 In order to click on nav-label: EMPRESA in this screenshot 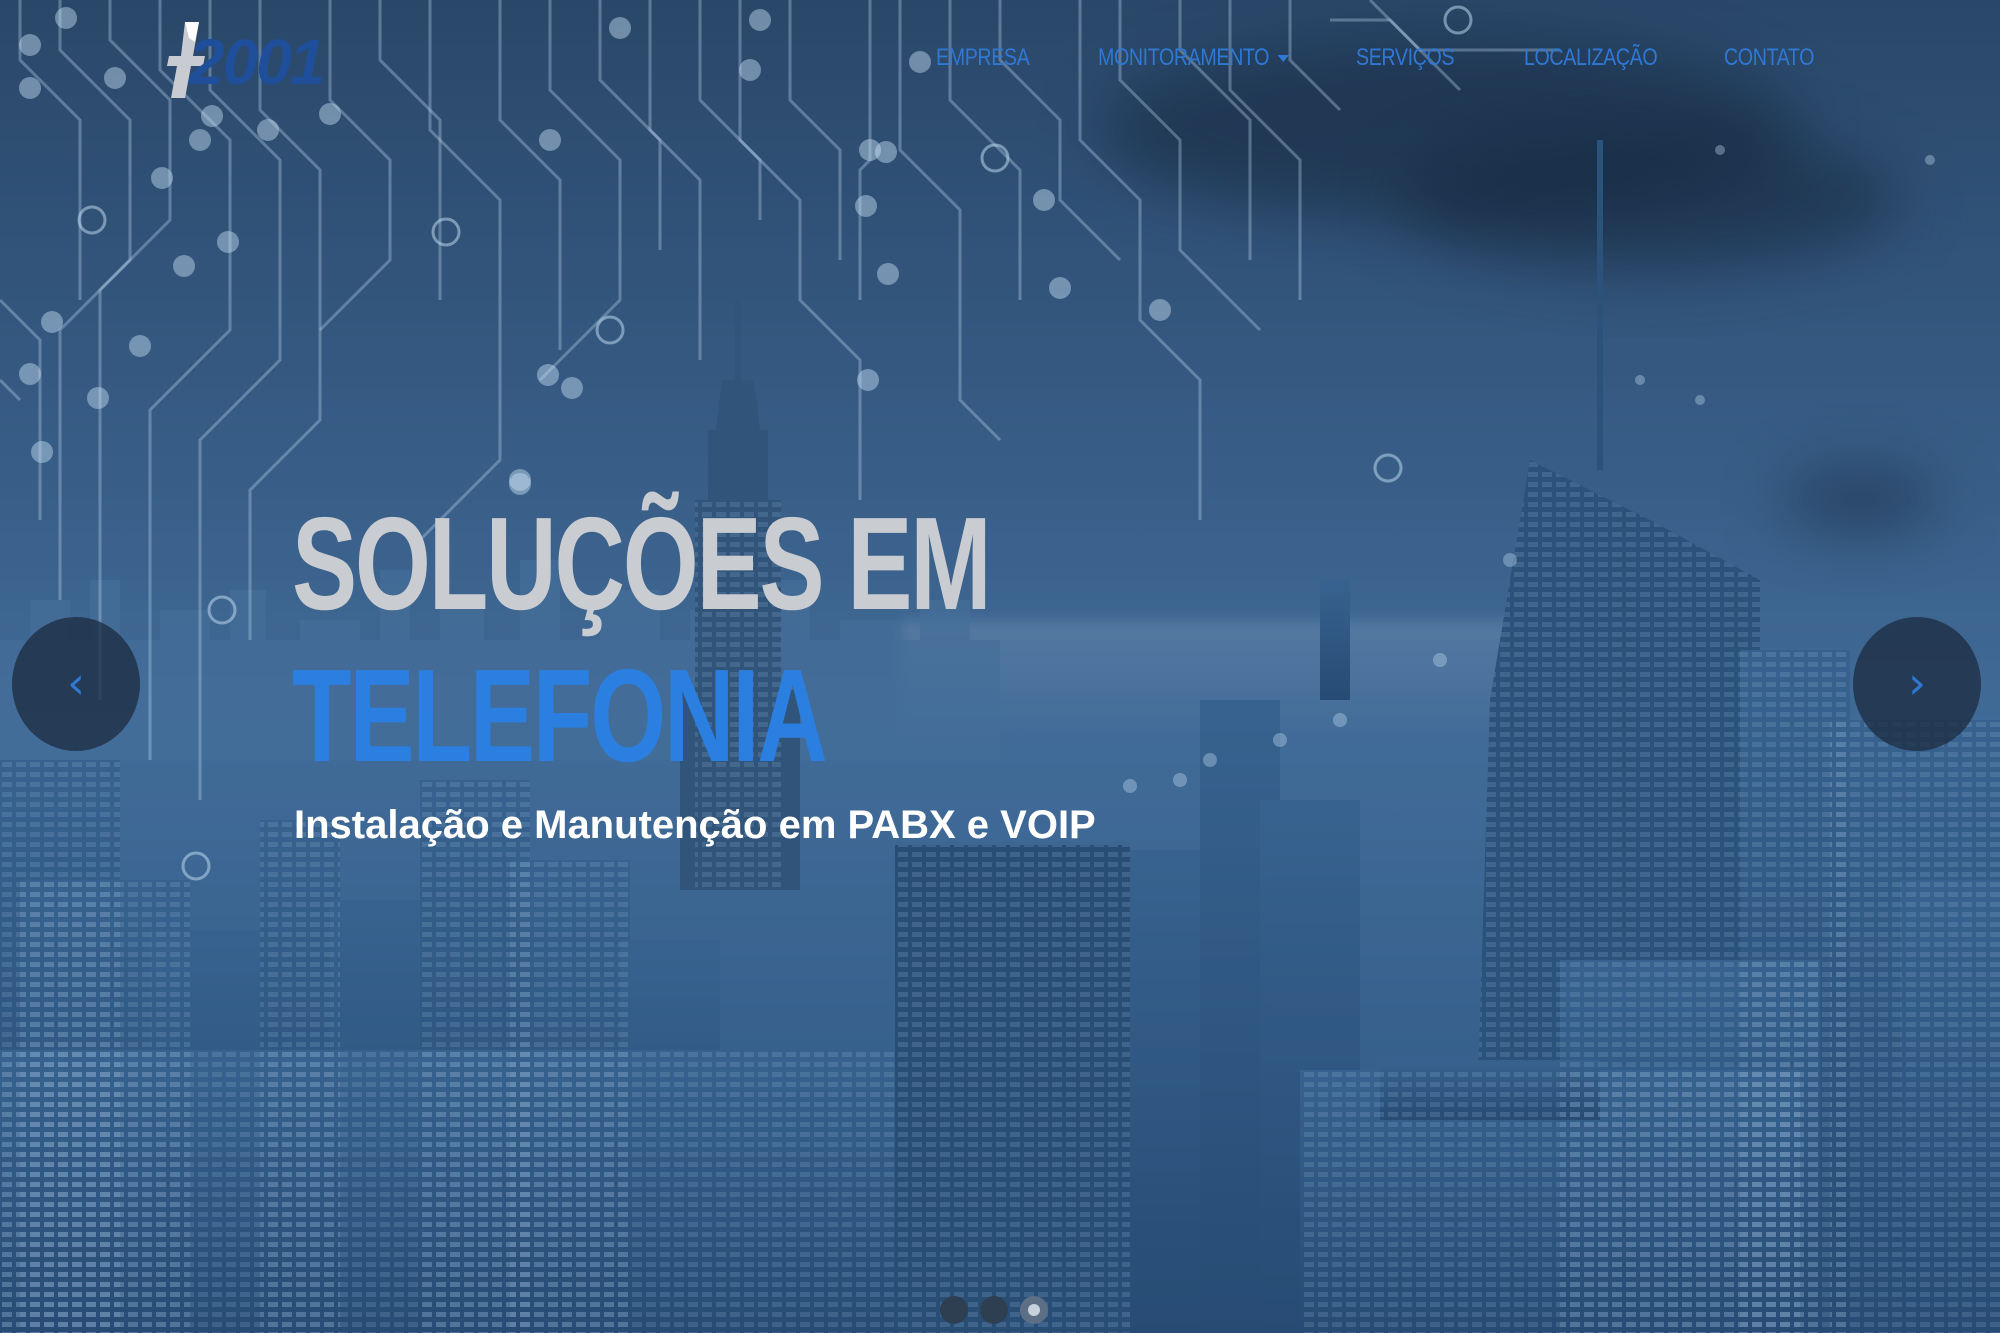, I will do `click(983, 57)`.